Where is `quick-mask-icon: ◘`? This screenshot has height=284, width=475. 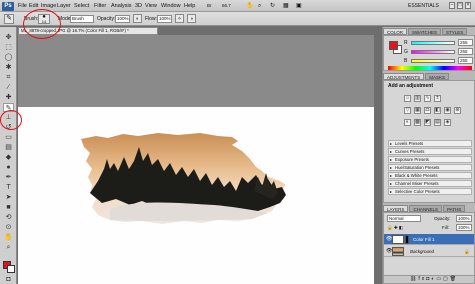 quick-mask-icon: ◘ is located at coordinates (8, 279).